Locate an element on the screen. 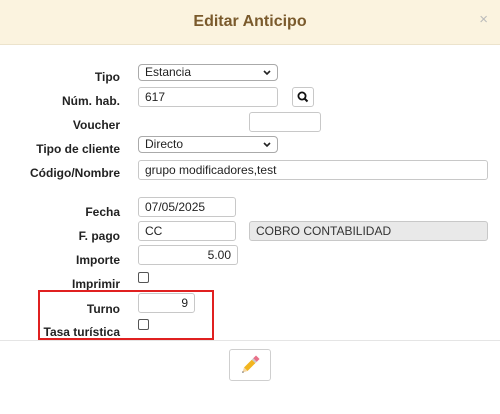 This screenshot has height=414, width=500. turno-label: Turno is located at coordinates (103, 309).